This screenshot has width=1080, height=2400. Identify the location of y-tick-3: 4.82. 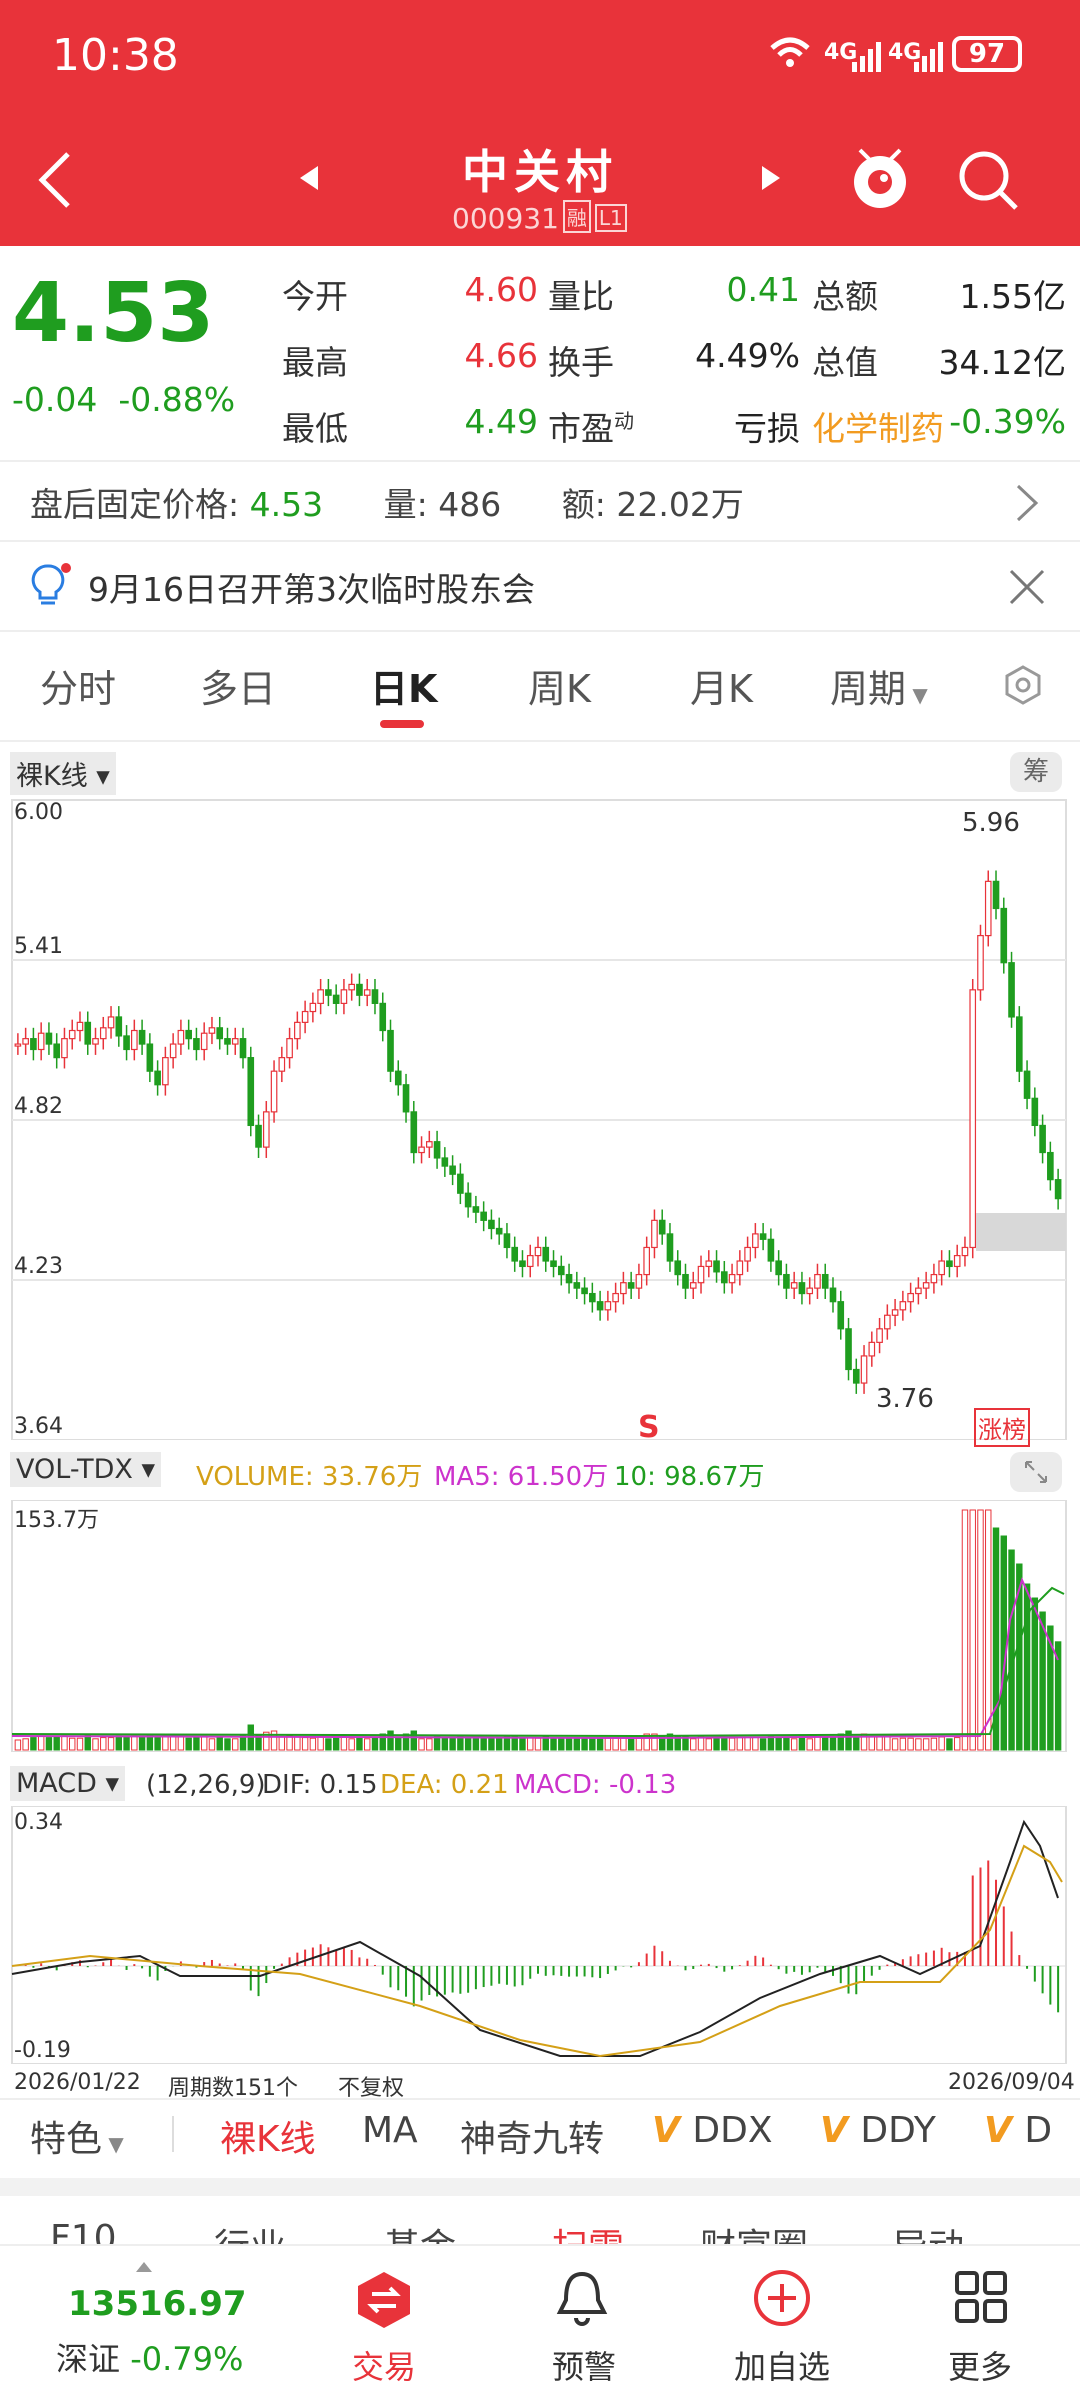
(38, 1106).